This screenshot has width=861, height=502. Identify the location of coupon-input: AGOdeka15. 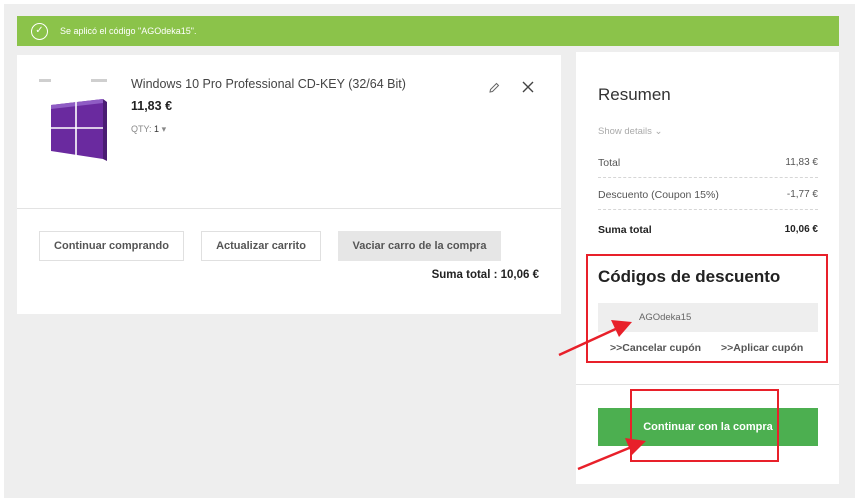
(708, 317).